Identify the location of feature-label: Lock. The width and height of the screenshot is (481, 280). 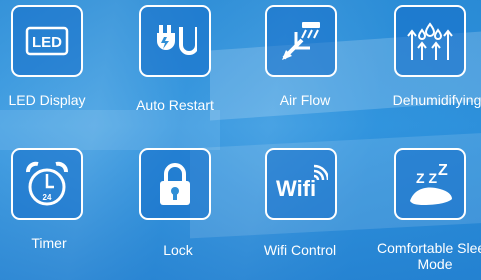
(178, 250).